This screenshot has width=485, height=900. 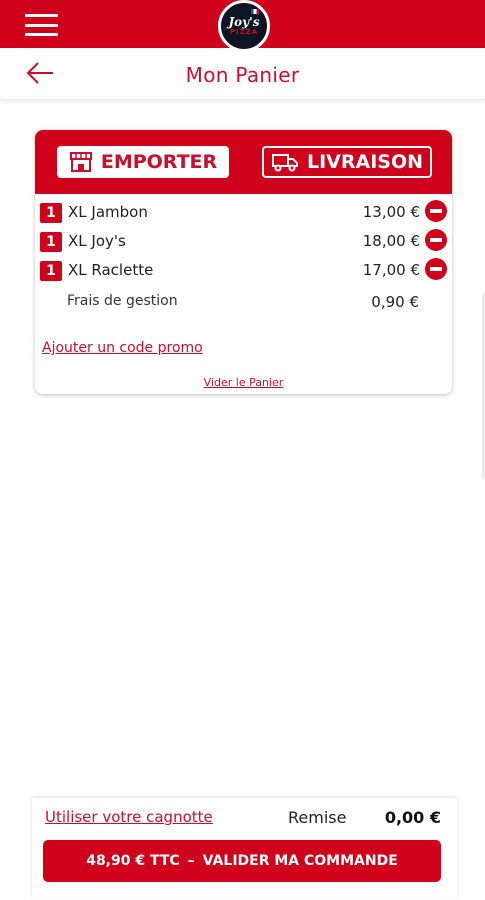 I want to click on brand-logo: Joy's PIZZA, so click(x=244, y=26).